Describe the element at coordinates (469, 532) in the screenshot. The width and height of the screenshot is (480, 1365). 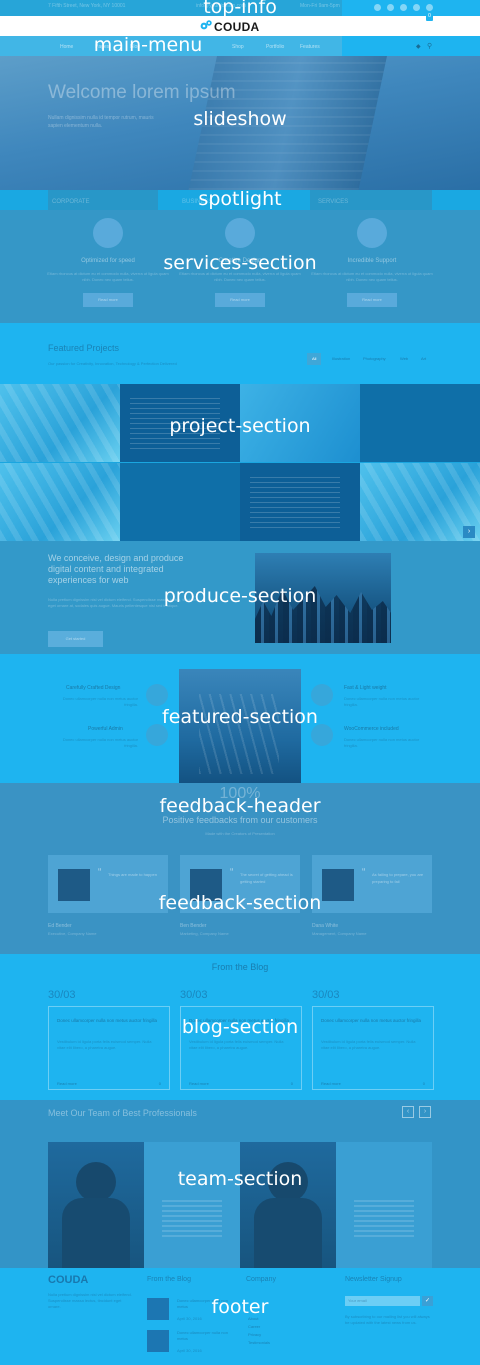
I see `scroll-top-icon: ›` at that location.